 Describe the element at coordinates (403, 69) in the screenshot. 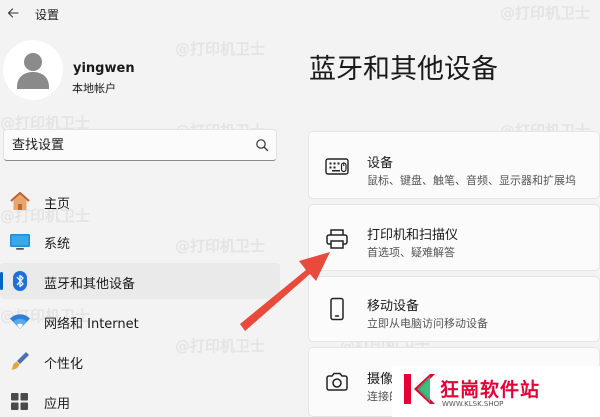

I see `page-title: 蓝牙和其他设备` at that location.